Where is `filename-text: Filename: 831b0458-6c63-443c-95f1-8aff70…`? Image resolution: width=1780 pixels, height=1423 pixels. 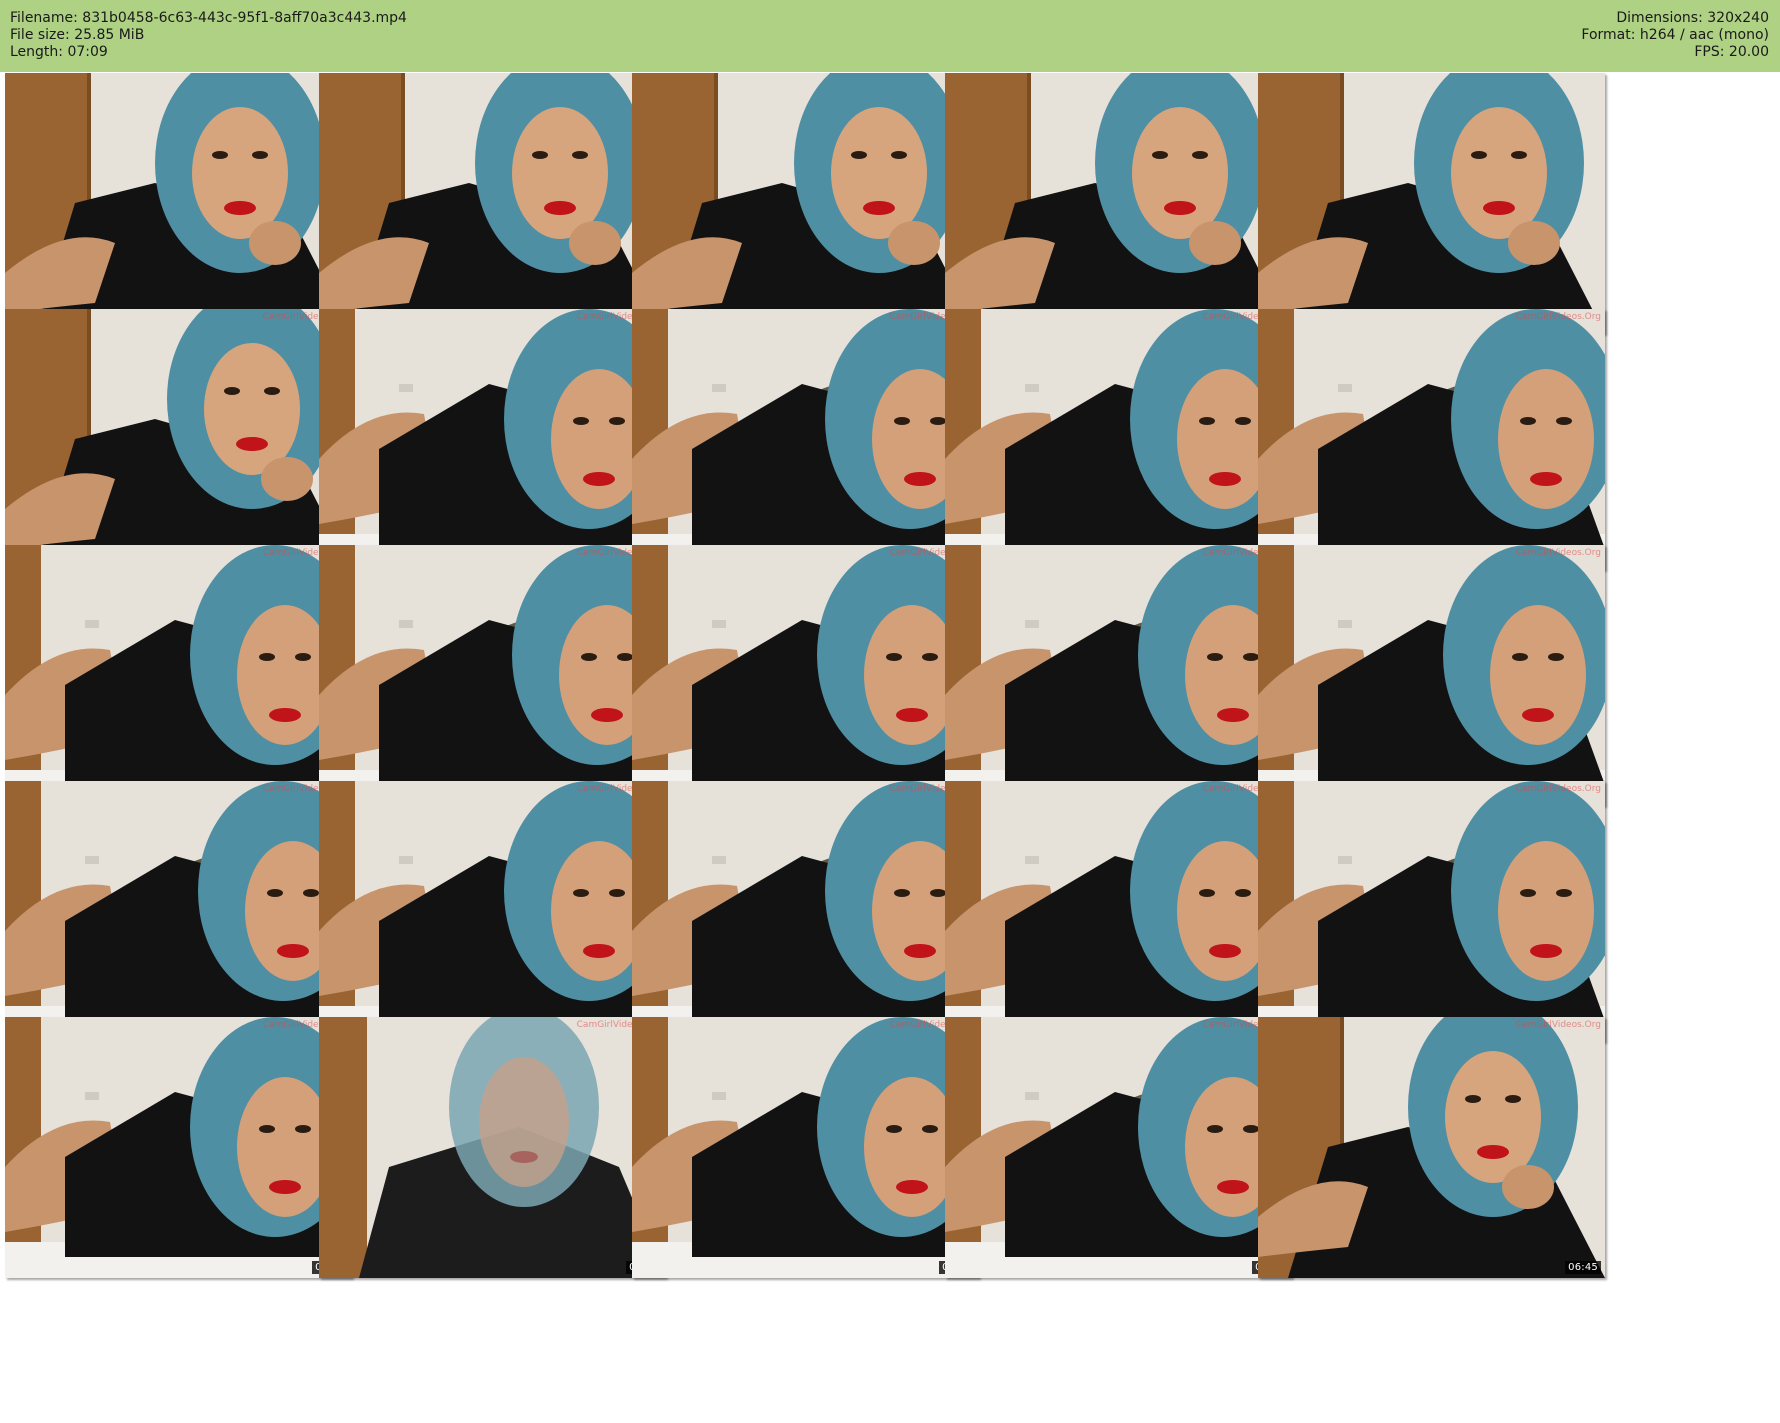
filename-text: Filename: 831b0458-6c63-443c-95f1-8aff70… is located at coordinates (208, 18).